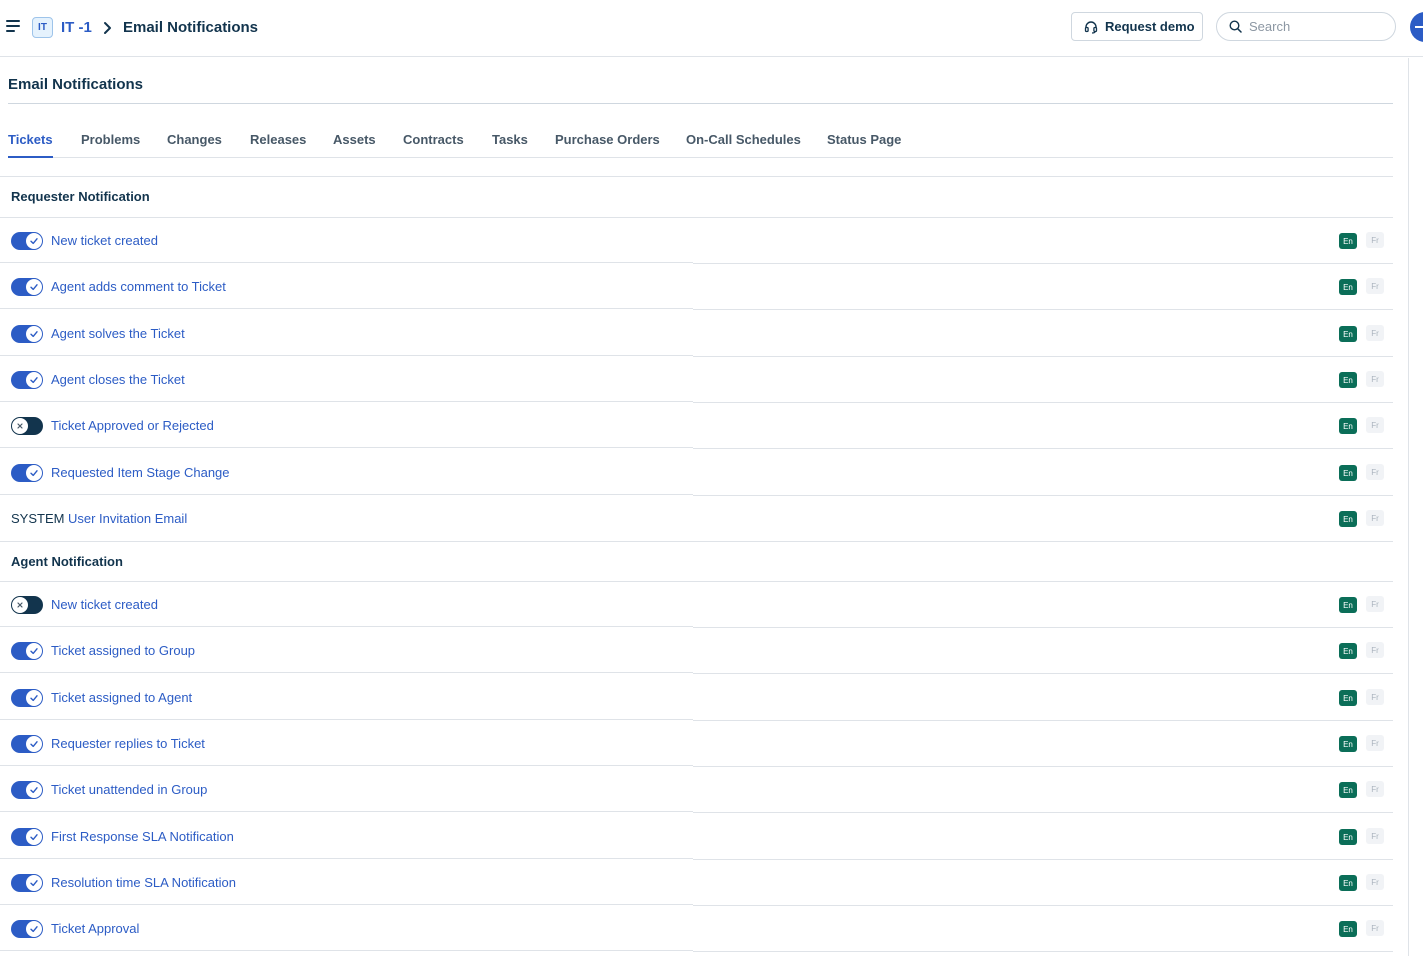 The image size is (1423, 956). What do you see at coordinates (127, 518) in the screenshot?
I see `notification-link: User Invitation Email` at bounding box center [127, 518].